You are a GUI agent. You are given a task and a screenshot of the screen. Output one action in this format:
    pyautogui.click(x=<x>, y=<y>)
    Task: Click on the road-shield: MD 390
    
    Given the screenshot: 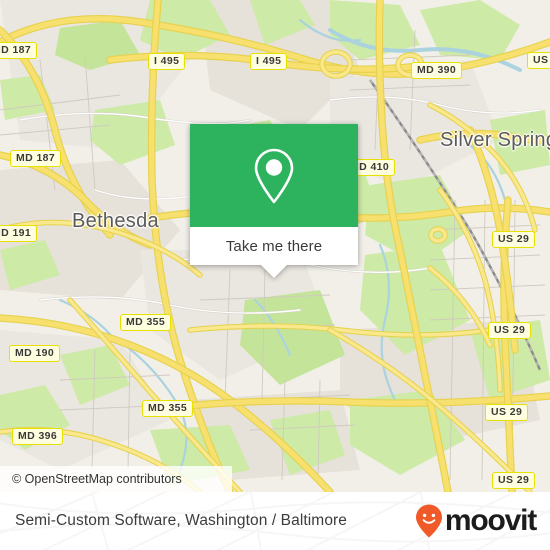 What is the action you would take?
    pyautogui.click(x=437, y=70)
    